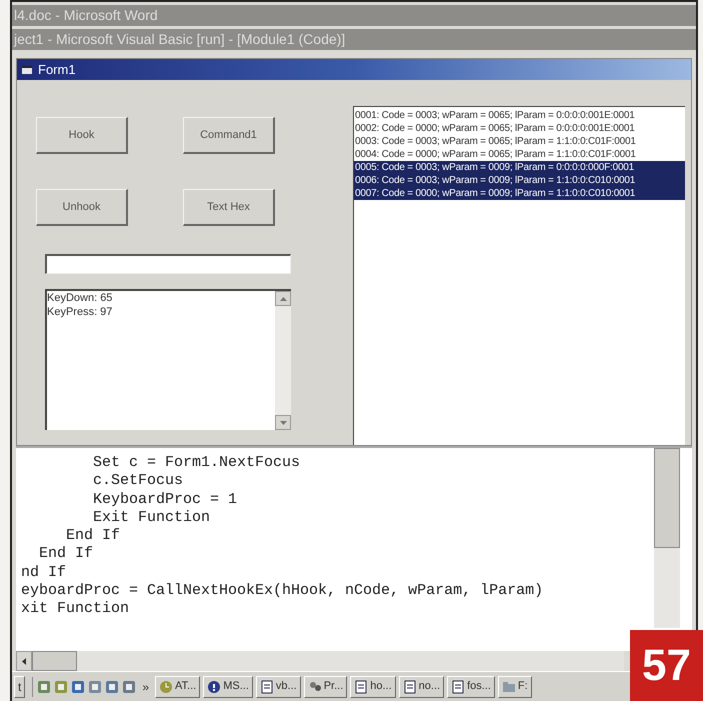  What do you see at coordinates (166, 687) in the screenshot?
I see `clock-icon` at bounding box center [166, 687].